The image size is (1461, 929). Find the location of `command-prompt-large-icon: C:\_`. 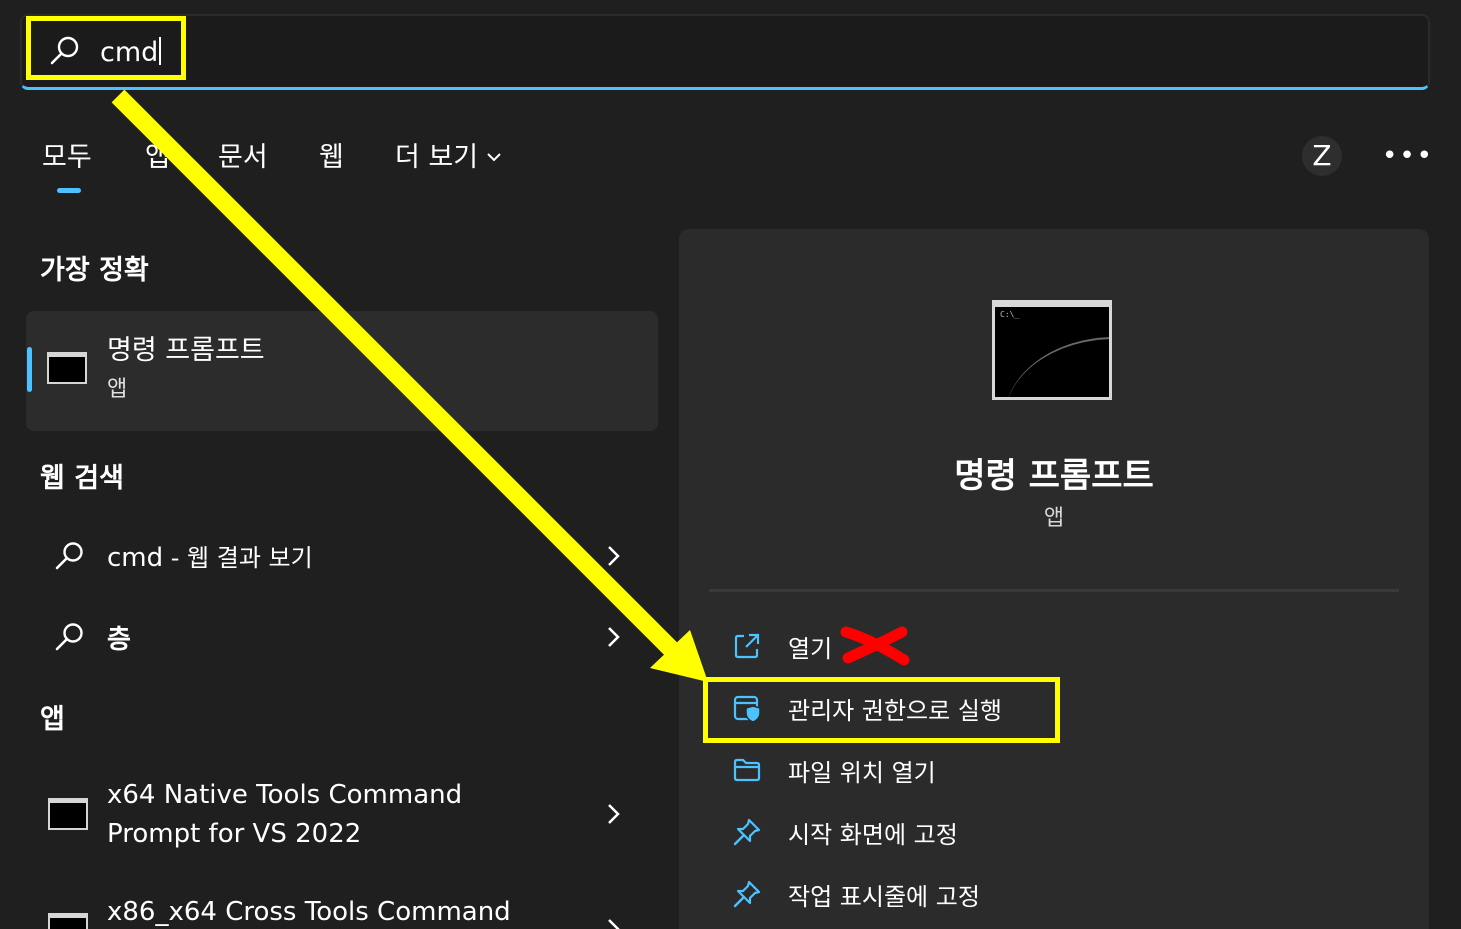

command-prompt-large-icon: C:\_ is located at coordinates (1052, 350).